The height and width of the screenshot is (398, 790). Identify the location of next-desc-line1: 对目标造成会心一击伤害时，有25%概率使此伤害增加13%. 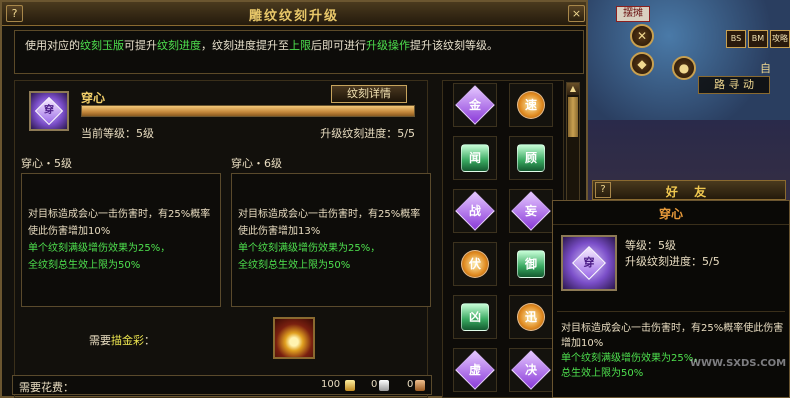
(329, 223).